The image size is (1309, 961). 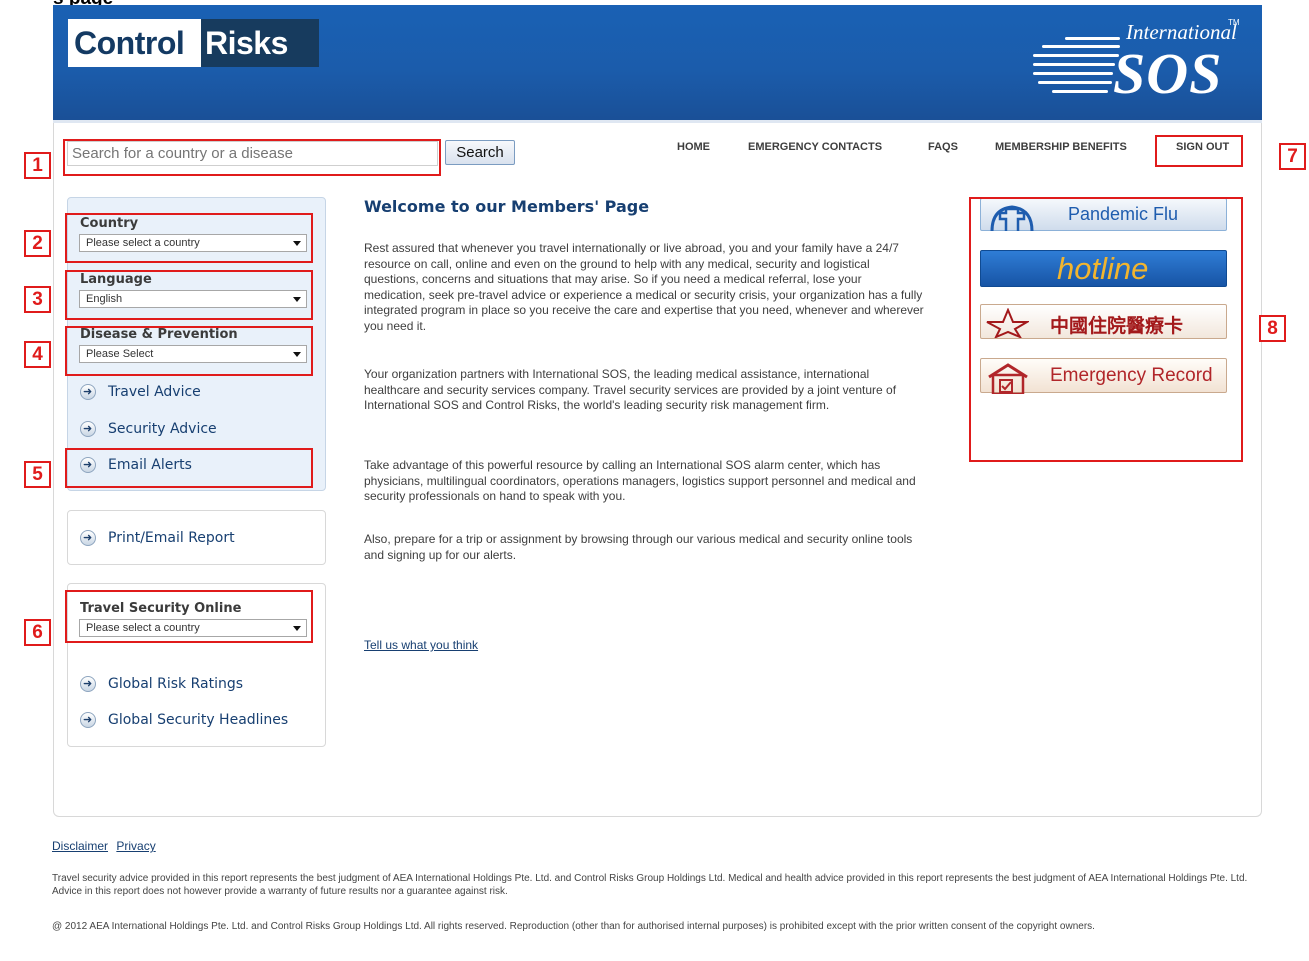 I want to click on language-select: English, so click(x=193, y=299).